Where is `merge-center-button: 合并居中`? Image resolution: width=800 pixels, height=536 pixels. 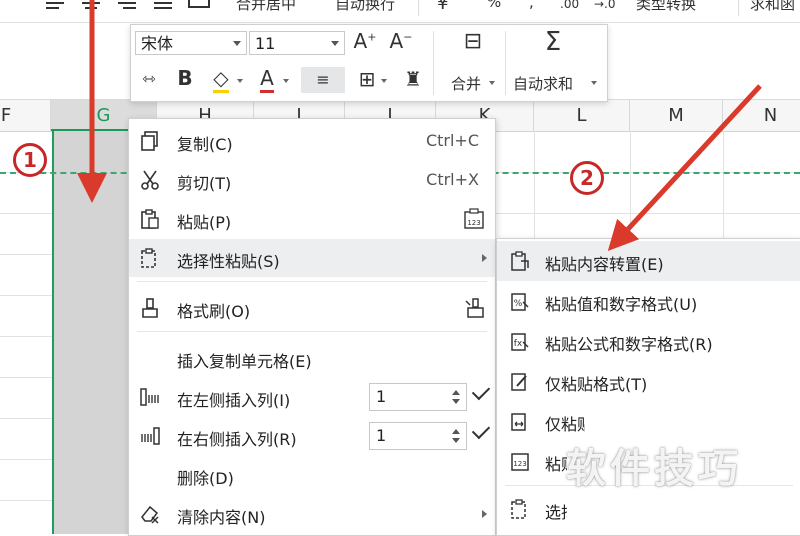
merge-center-button: 合并居中 is located at coordinates (266, 7).